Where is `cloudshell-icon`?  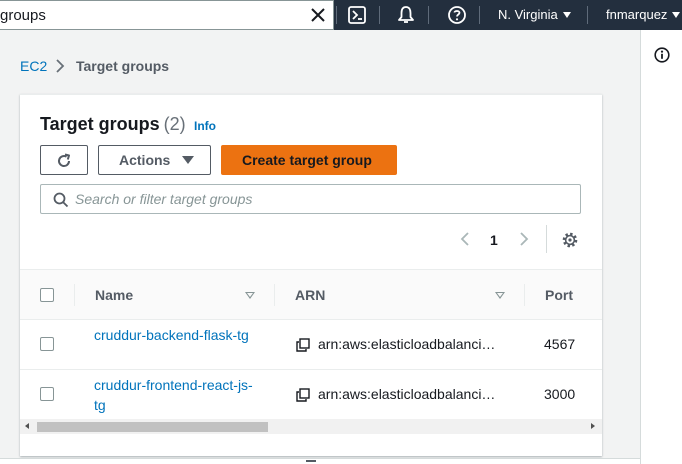
cloudshell-icon is located at coordinates (357, 15).